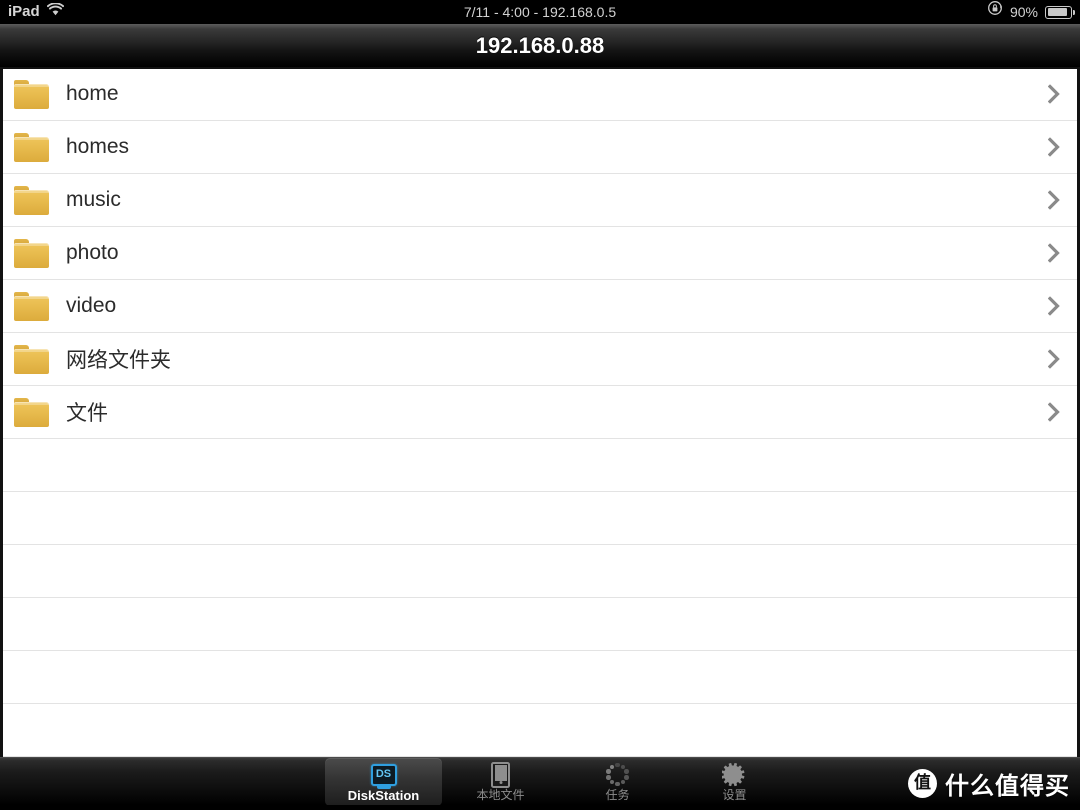  Describe the element at coordinates (92, 252) in the screenshot. I see `table-row-label: photo` at that location.